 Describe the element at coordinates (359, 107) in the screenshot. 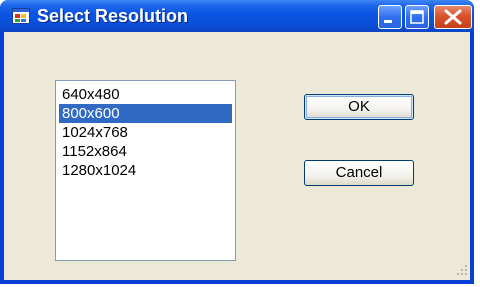

I see `ok-button: OK` at that location.